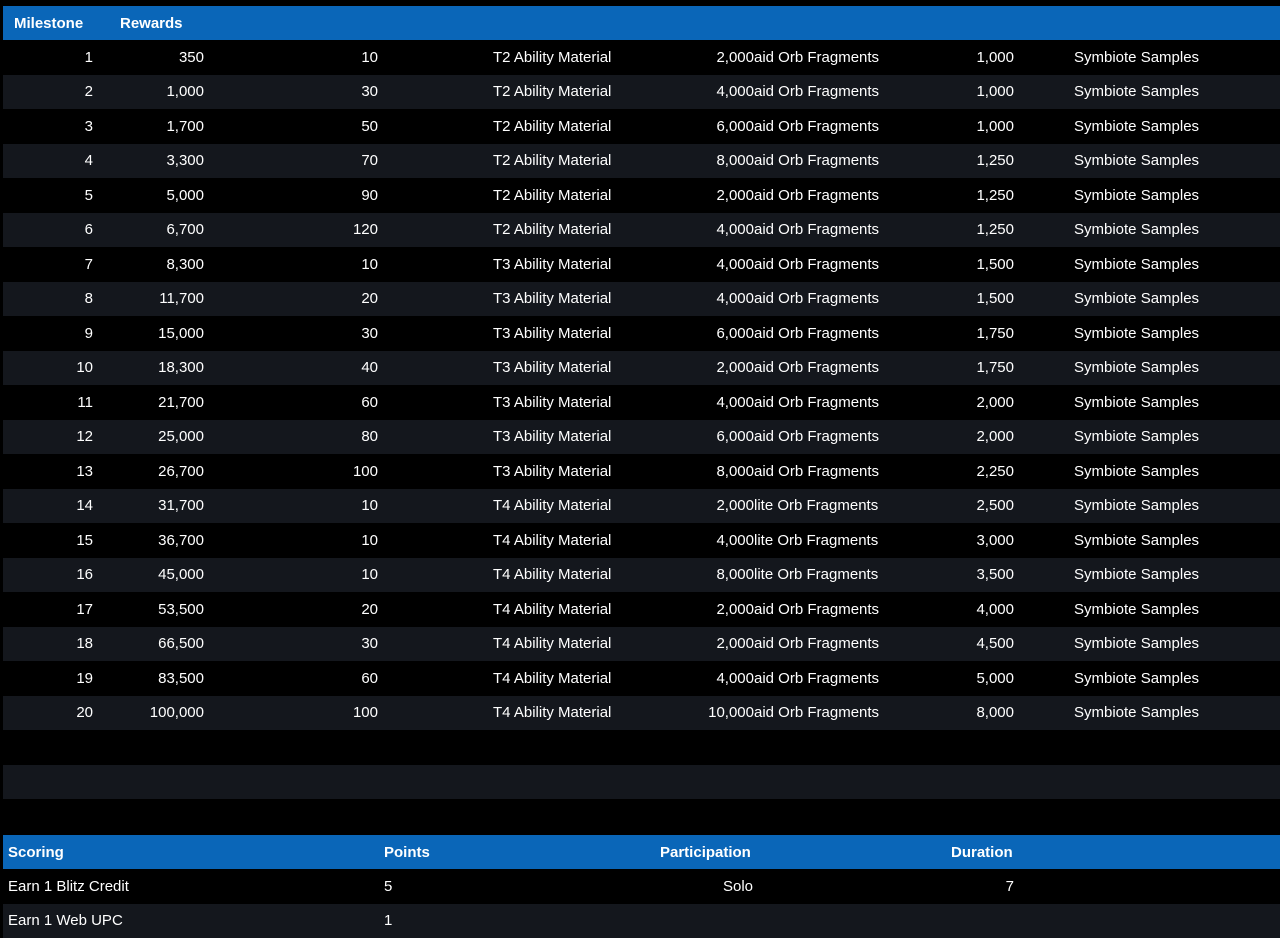 This screenshot has height=938, width=1280. Describe the element at coordinates (369, 609) in the screenshot. I see `reward-1-qty: 20` at that location.